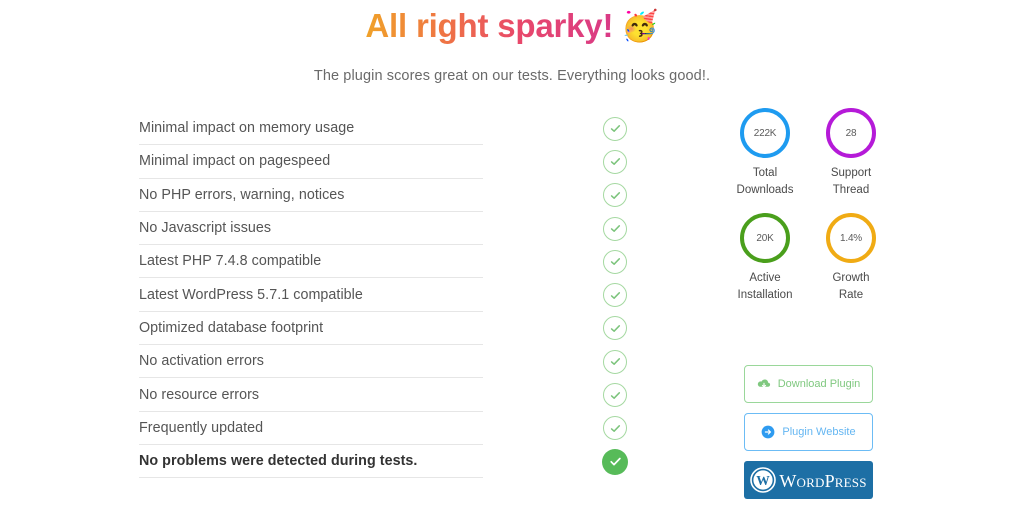 Image resolution: width=1024 pixels, height=517 pixels. I want to click on title-row: All right sparky! 🥳, so click(512, 26).